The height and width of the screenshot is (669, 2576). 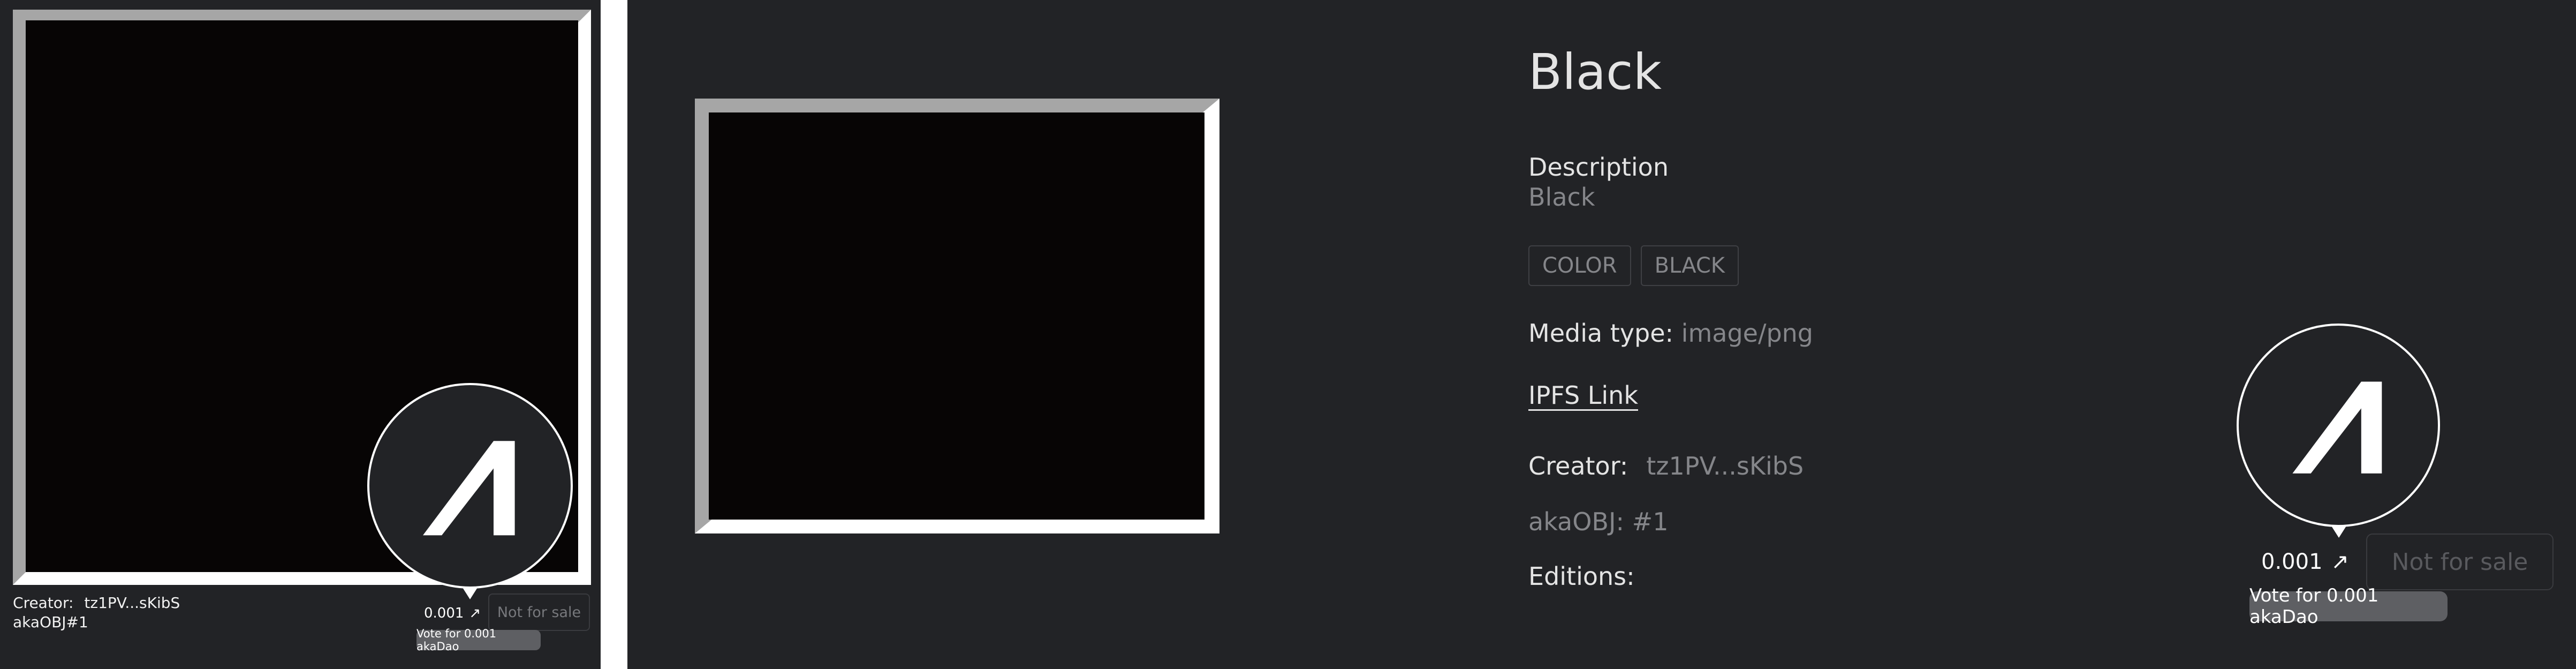 I want to click on ipfs-link: IPFS Link, so click(x=1583, y=395).